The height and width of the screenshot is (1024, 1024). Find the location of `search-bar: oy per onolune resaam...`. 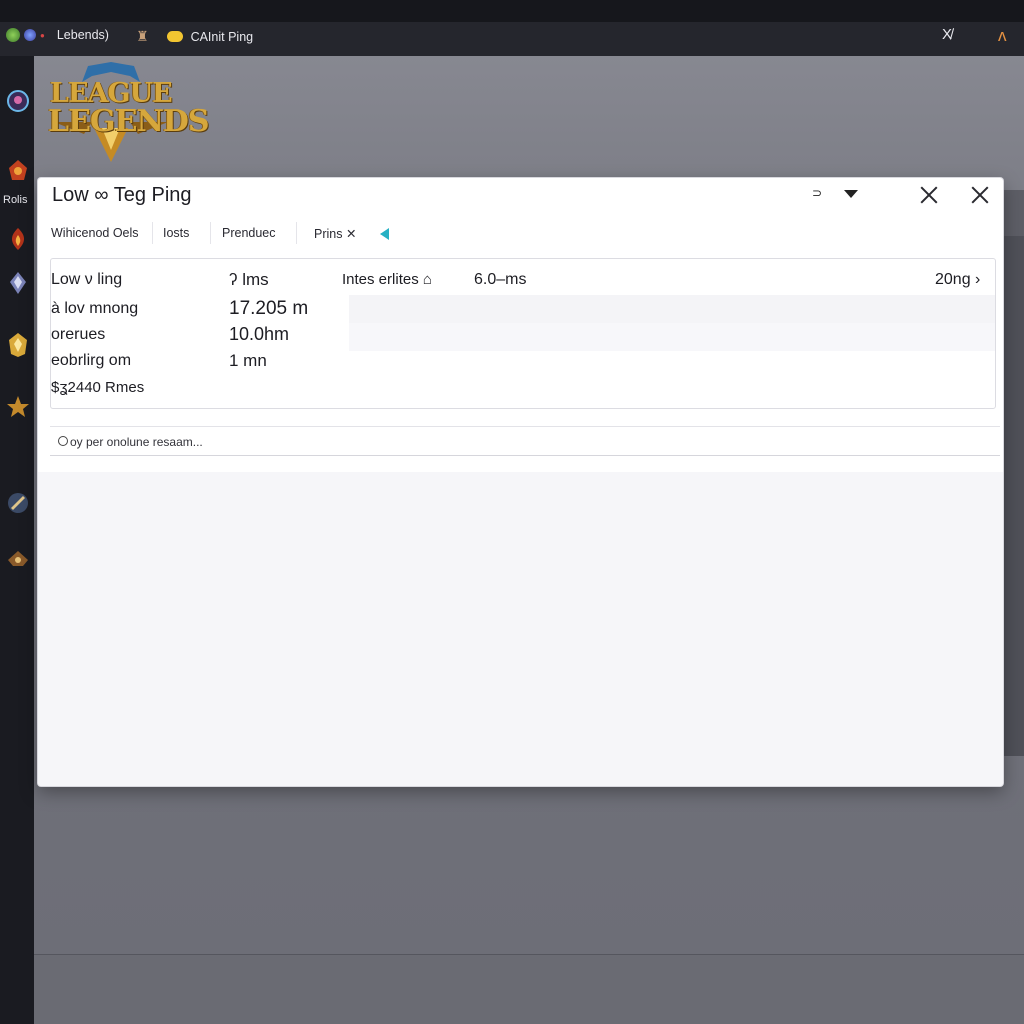

search-bar: oy per onolune resaam... is located at coordinates (525, 441).